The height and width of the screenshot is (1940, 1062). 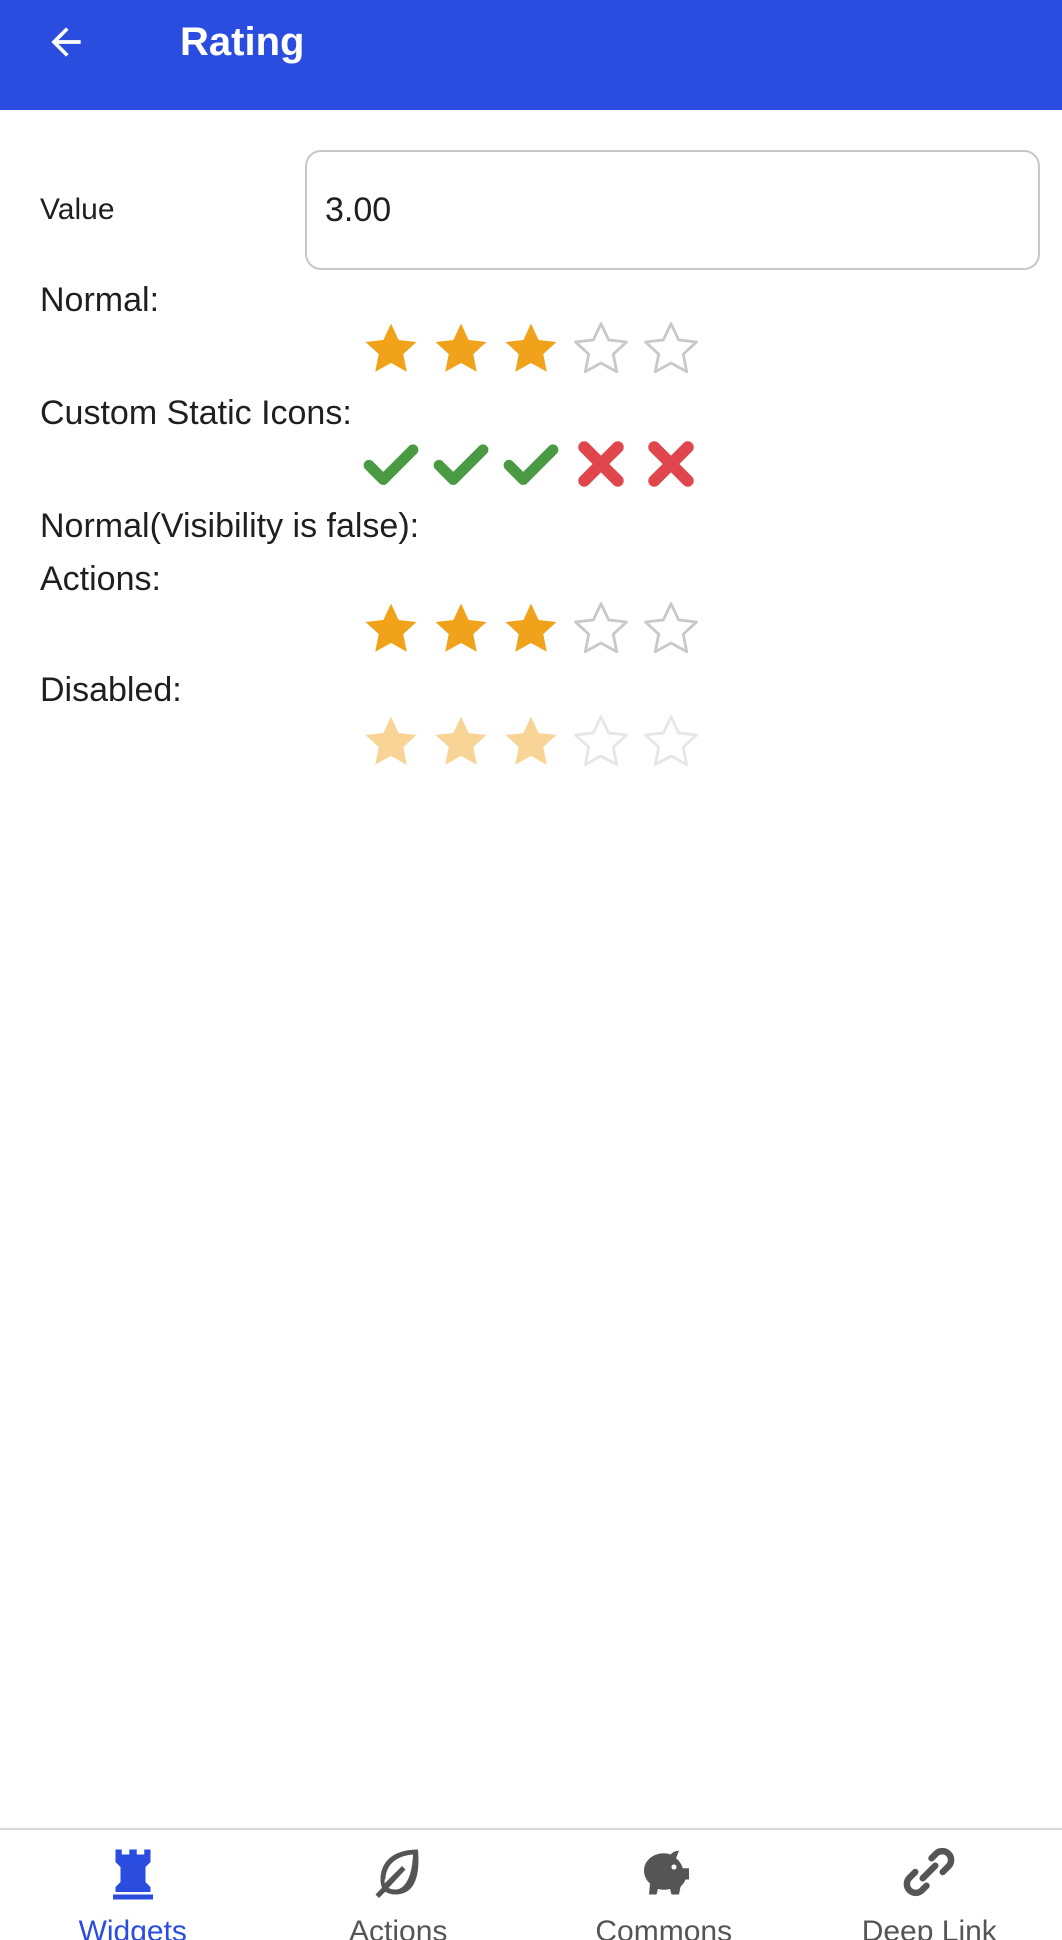 I want to click on custom-icons-label: Custom Static Icons:, so click(x=196, y=413).